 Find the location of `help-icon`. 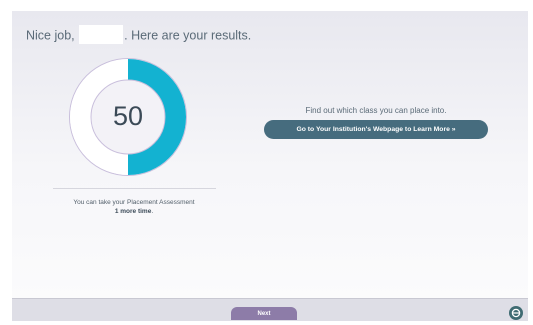

help-icon is located at coordinates (516, 313).